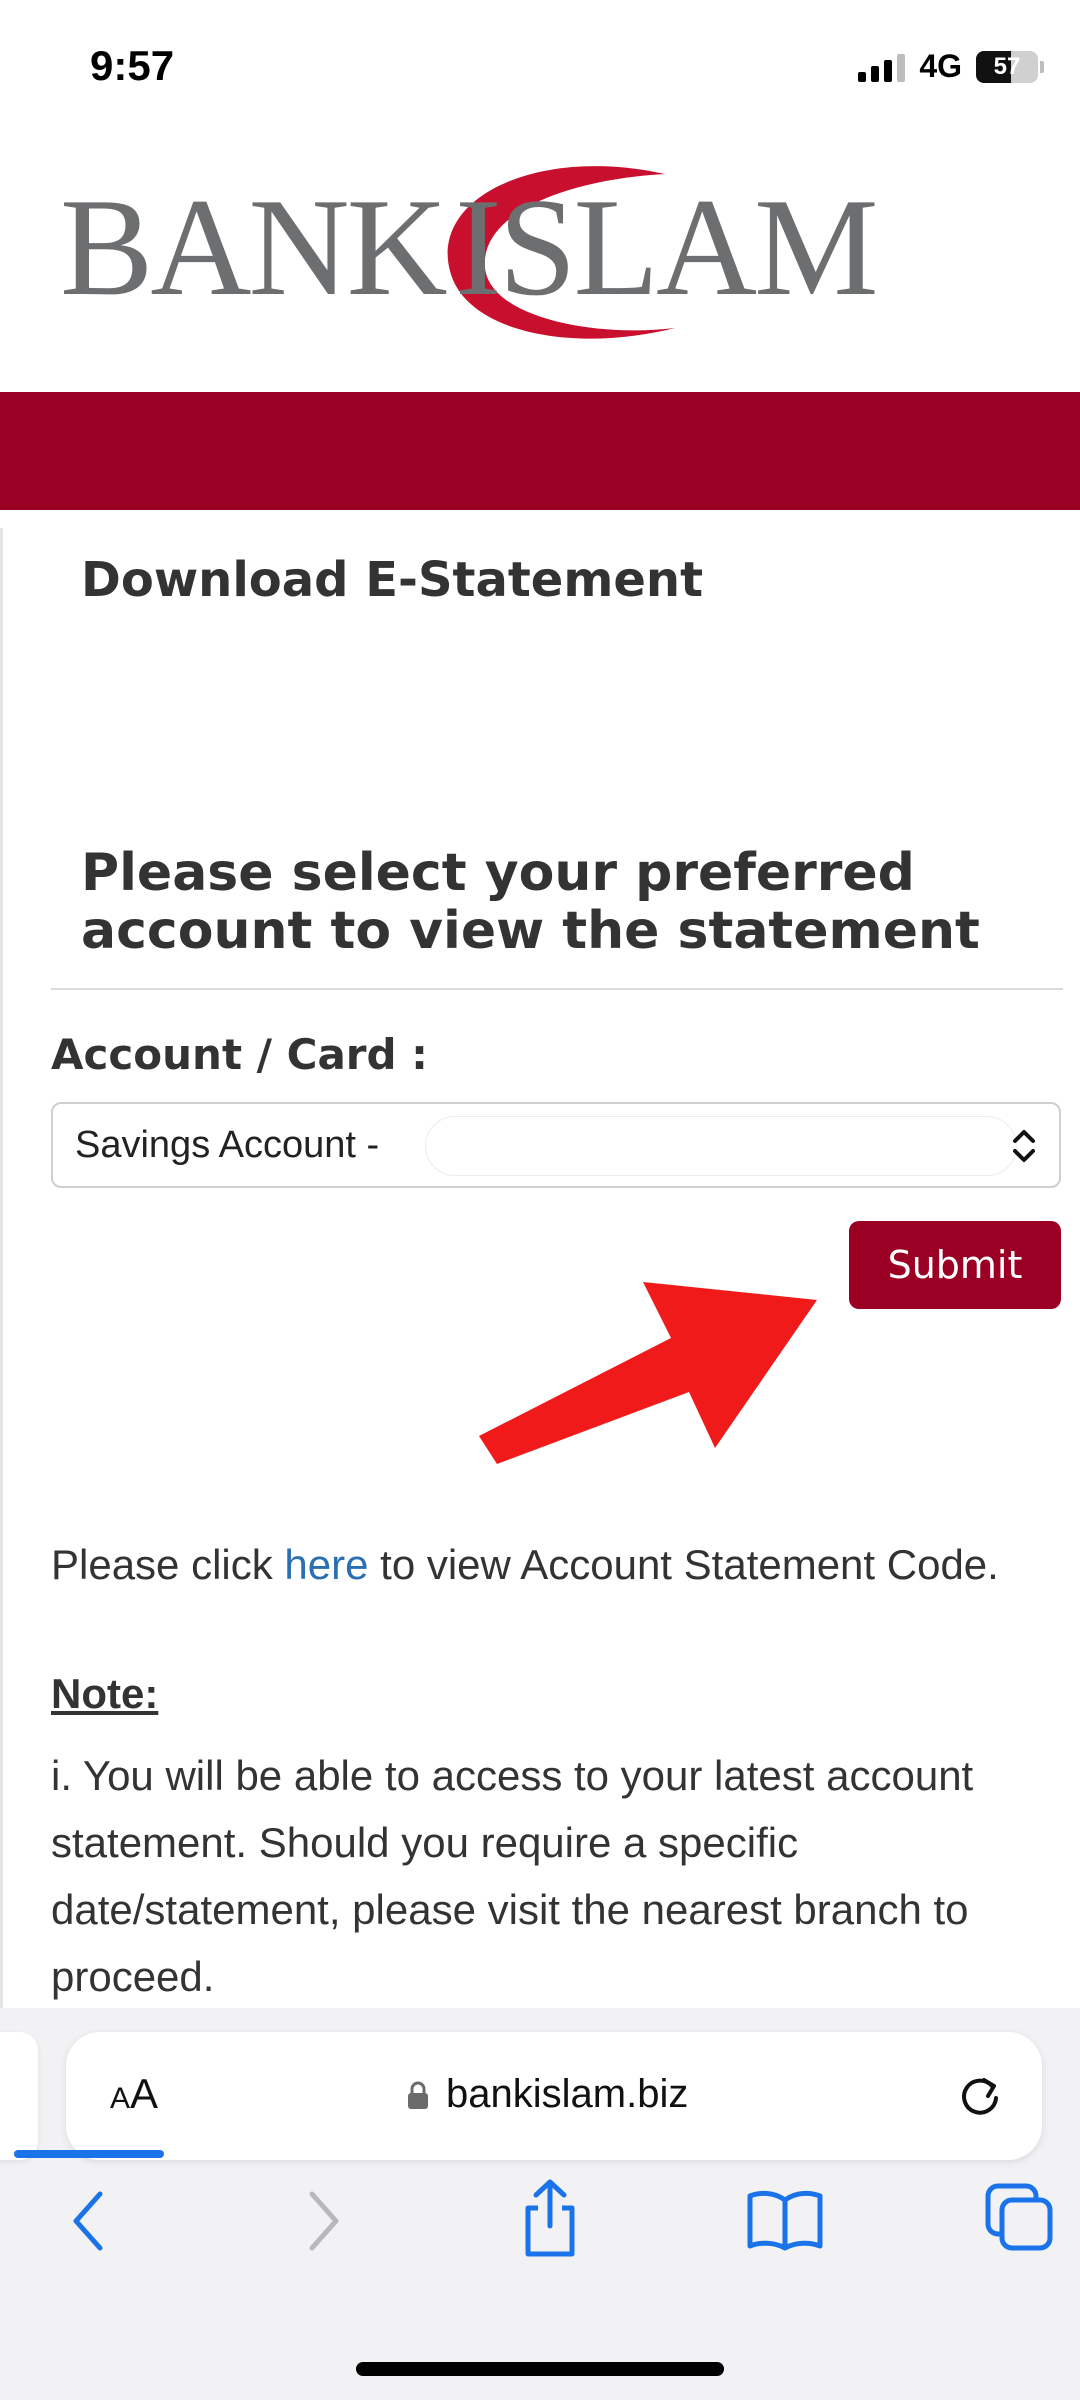  I want to click on info-prefix: Please click, so click(168, 1564).